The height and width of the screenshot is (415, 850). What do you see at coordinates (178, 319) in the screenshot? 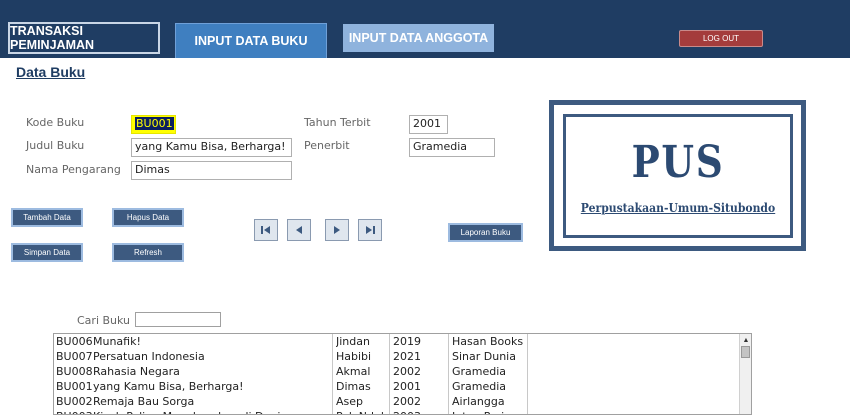
I see `cari-buku-input` at bounding box center [178, 319].